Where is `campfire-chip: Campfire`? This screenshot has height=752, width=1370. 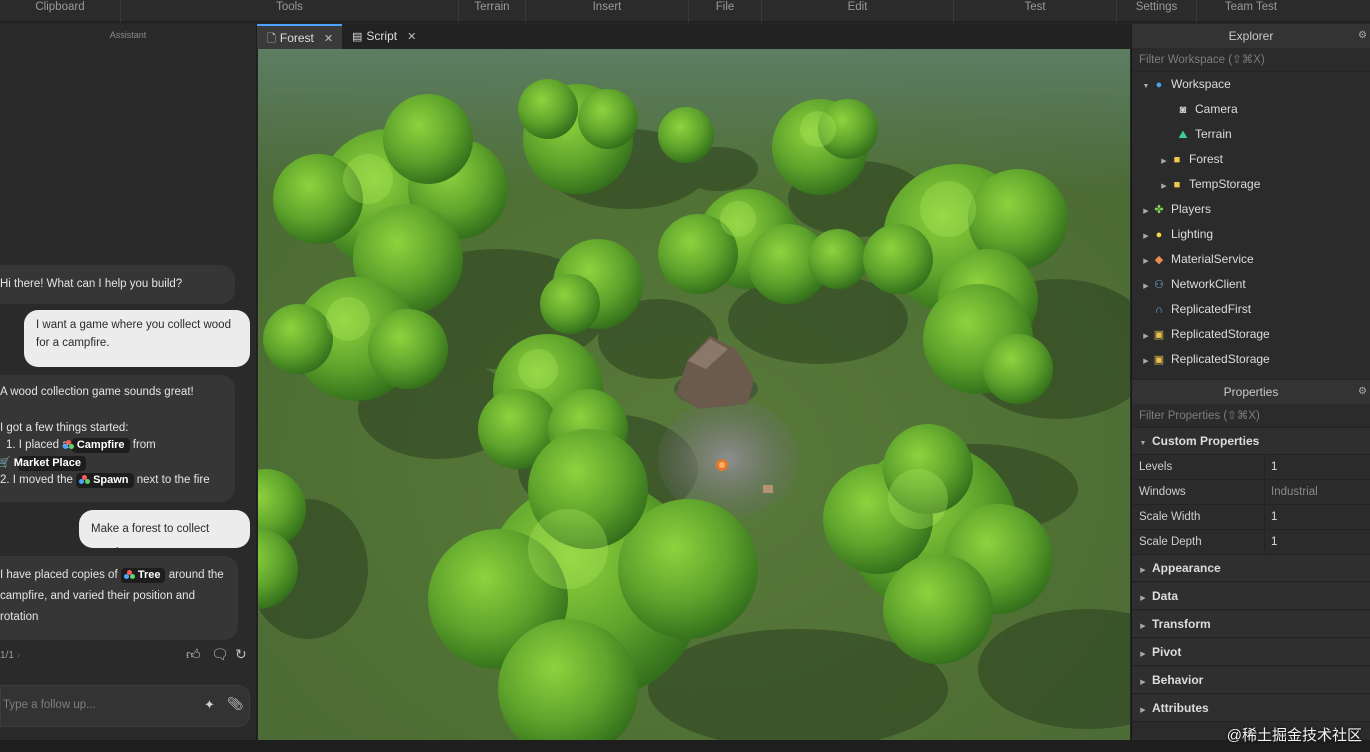
campfire-chip: Campfire is located at coordinates (96, 445).